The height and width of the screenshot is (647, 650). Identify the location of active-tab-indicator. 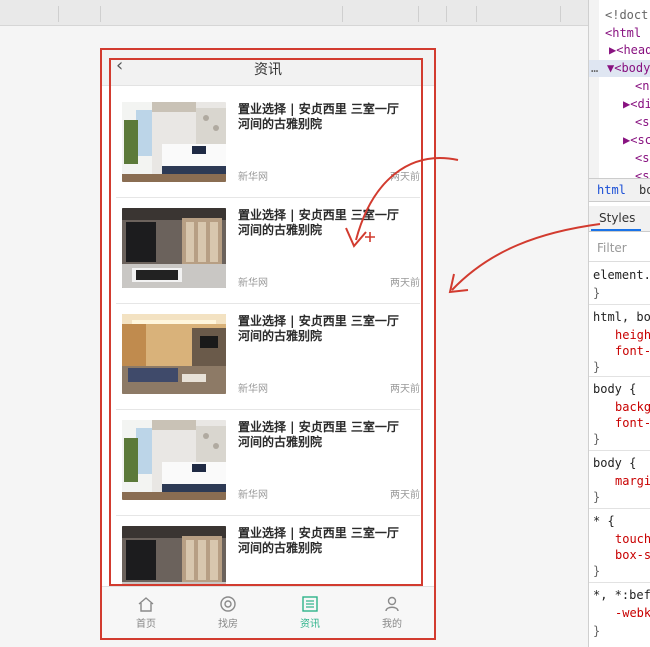
(616, 230).